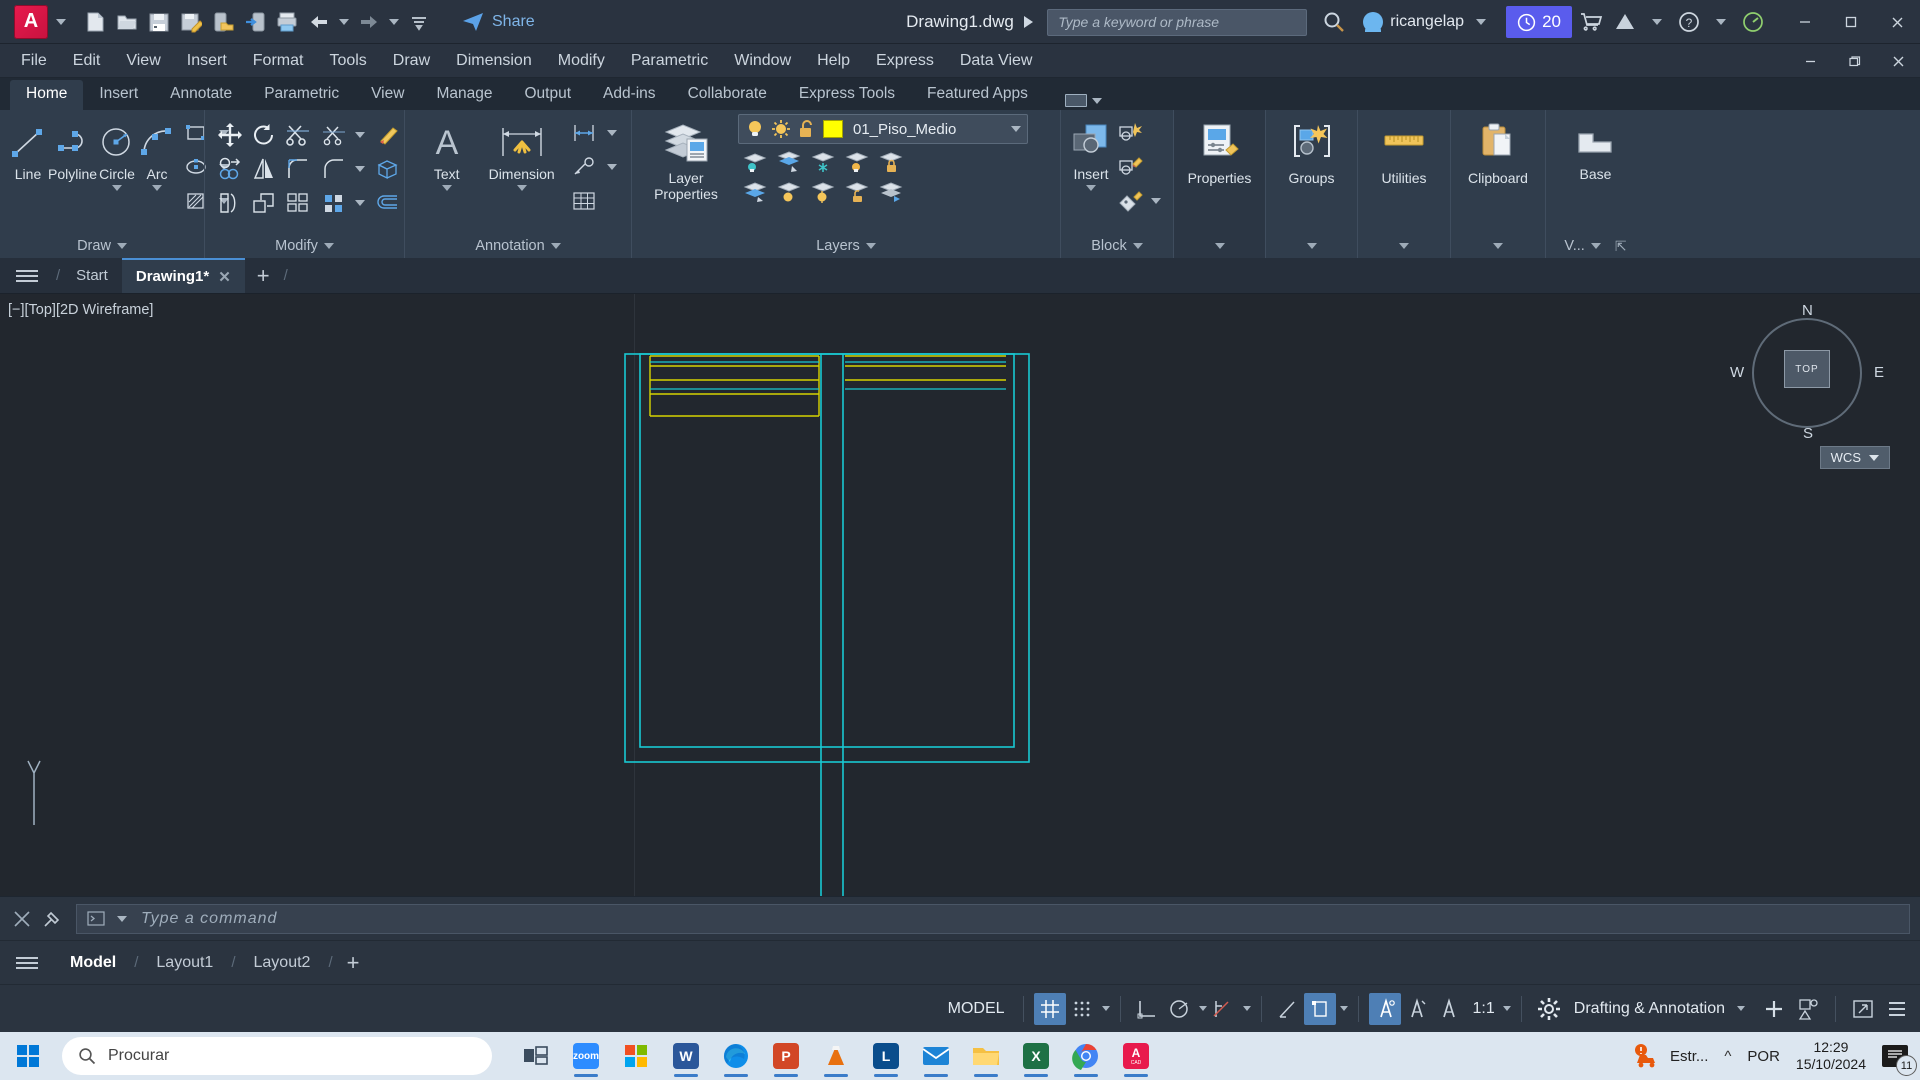 This screenshot has width=1920, height=1080. What do you see at coordinates (264, 203) in the screenshot?
I see `scale-icon` at bounding box center [264, 203].